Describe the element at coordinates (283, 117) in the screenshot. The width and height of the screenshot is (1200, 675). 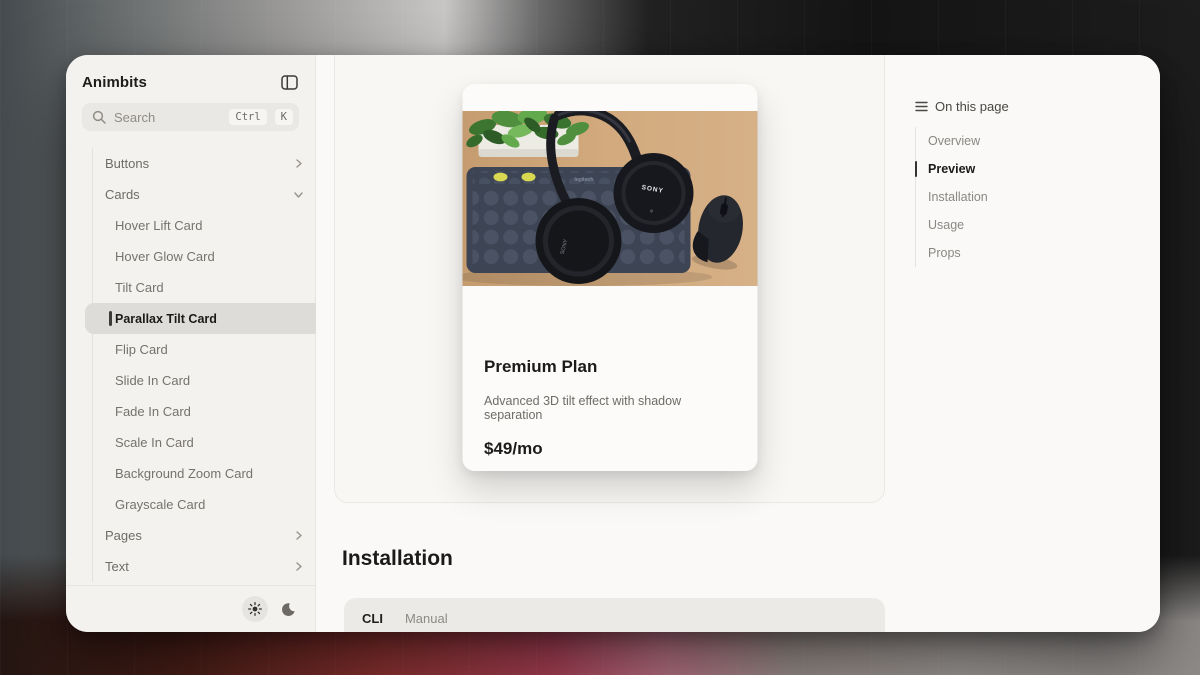
I see `shortcut-key-k: K` at that location.